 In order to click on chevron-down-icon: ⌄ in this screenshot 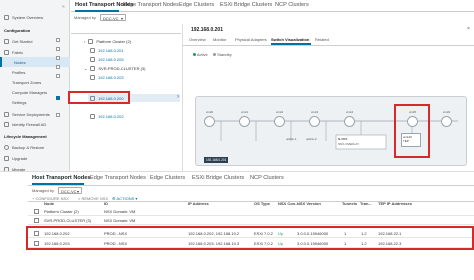, I will do `click(86, 68)`.